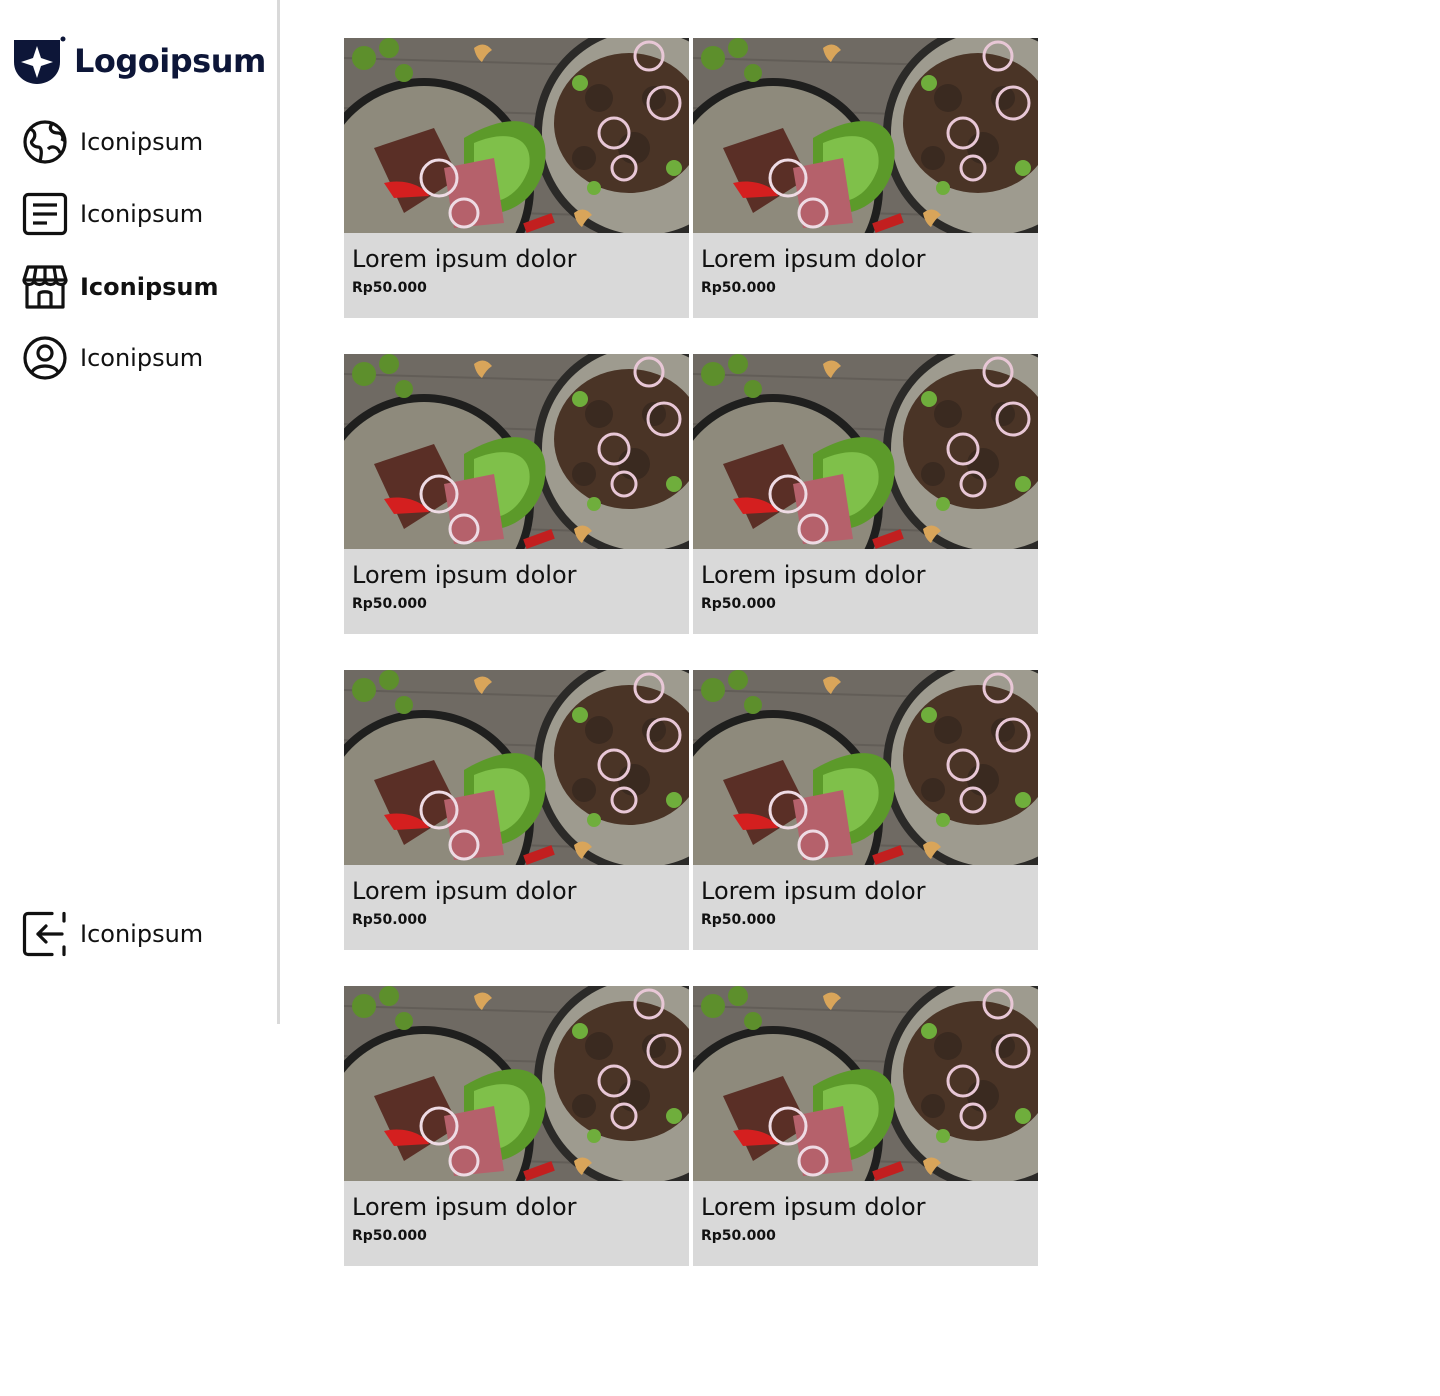  I want to click on store-icon, so click(45, 287).